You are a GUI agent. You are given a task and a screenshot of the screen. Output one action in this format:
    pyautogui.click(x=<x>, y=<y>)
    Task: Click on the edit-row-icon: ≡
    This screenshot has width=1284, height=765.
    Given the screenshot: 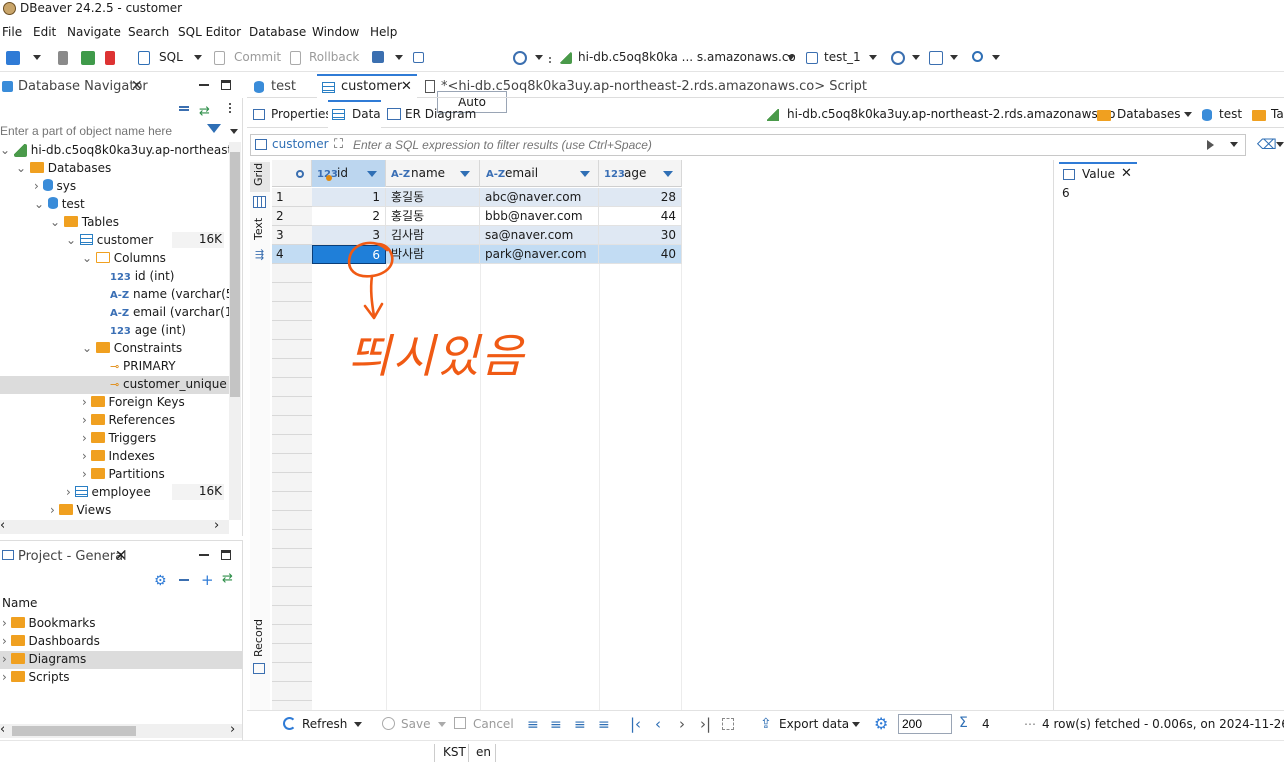 What is the action you would take?
    pyautogui.click(x=533, y=725)
    